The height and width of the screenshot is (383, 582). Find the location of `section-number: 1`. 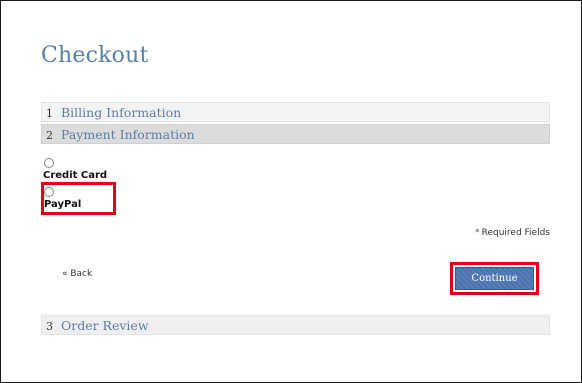

section-number: 1 is located at coordinates (49, 113).